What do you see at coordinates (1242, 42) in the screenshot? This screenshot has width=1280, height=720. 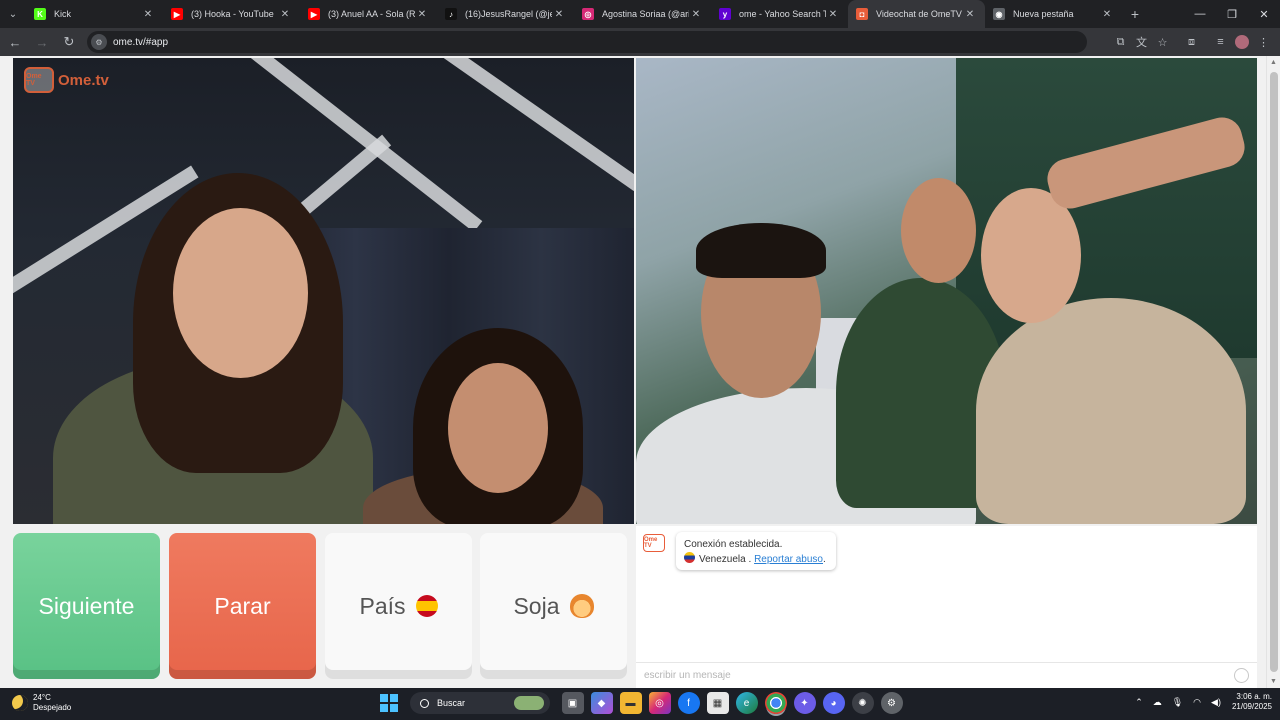 I see `profile-avatar` at bounding box center [1242, 42].